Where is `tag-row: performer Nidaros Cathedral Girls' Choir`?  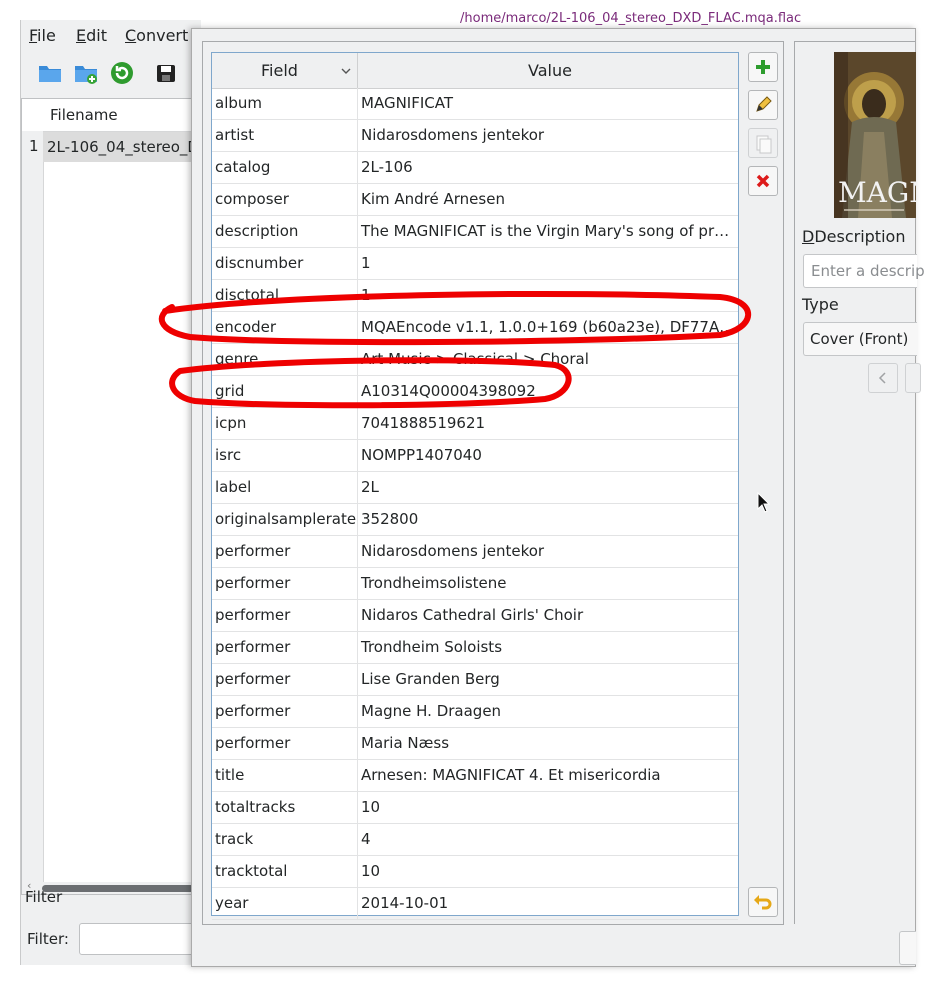 tag-row: performer Nidaros Cathedral Girls' Choir is located at coordinates (475, 616).